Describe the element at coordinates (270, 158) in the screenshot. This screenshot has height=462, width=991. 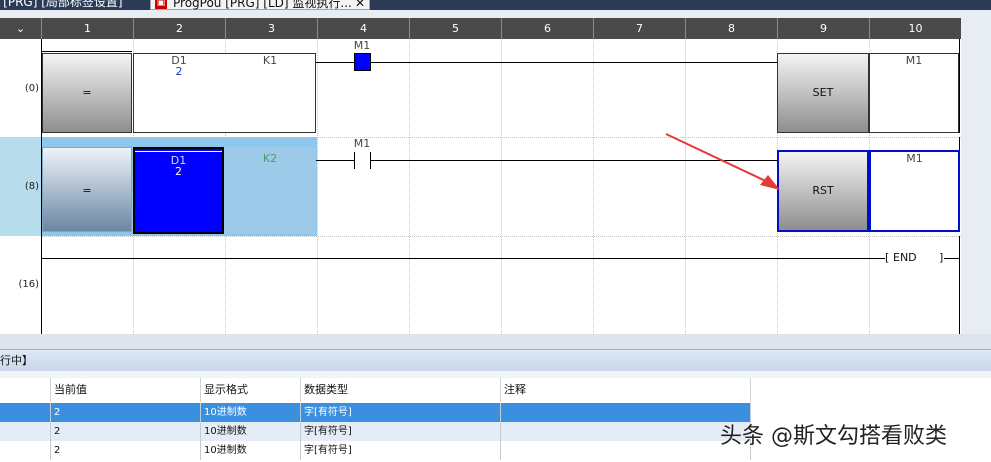
I see `operand2-device: K2` at that location.